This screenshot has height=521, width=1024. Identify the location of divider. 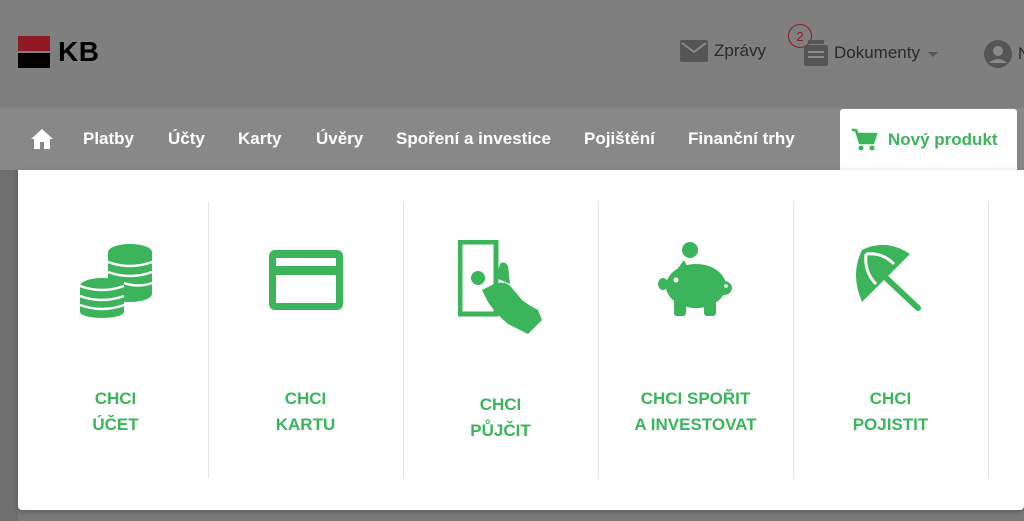
(988, 340).